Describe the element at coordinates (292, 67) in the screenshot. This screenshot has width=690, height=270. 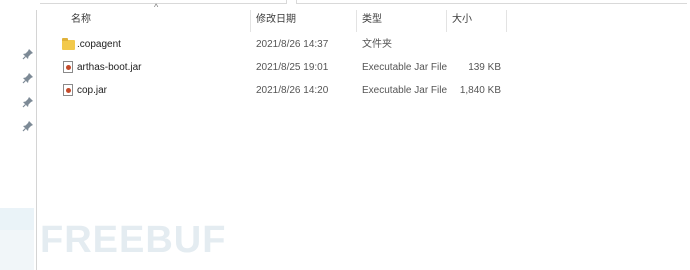
I see `file-date: 2021/8/25 19:01` at that location.